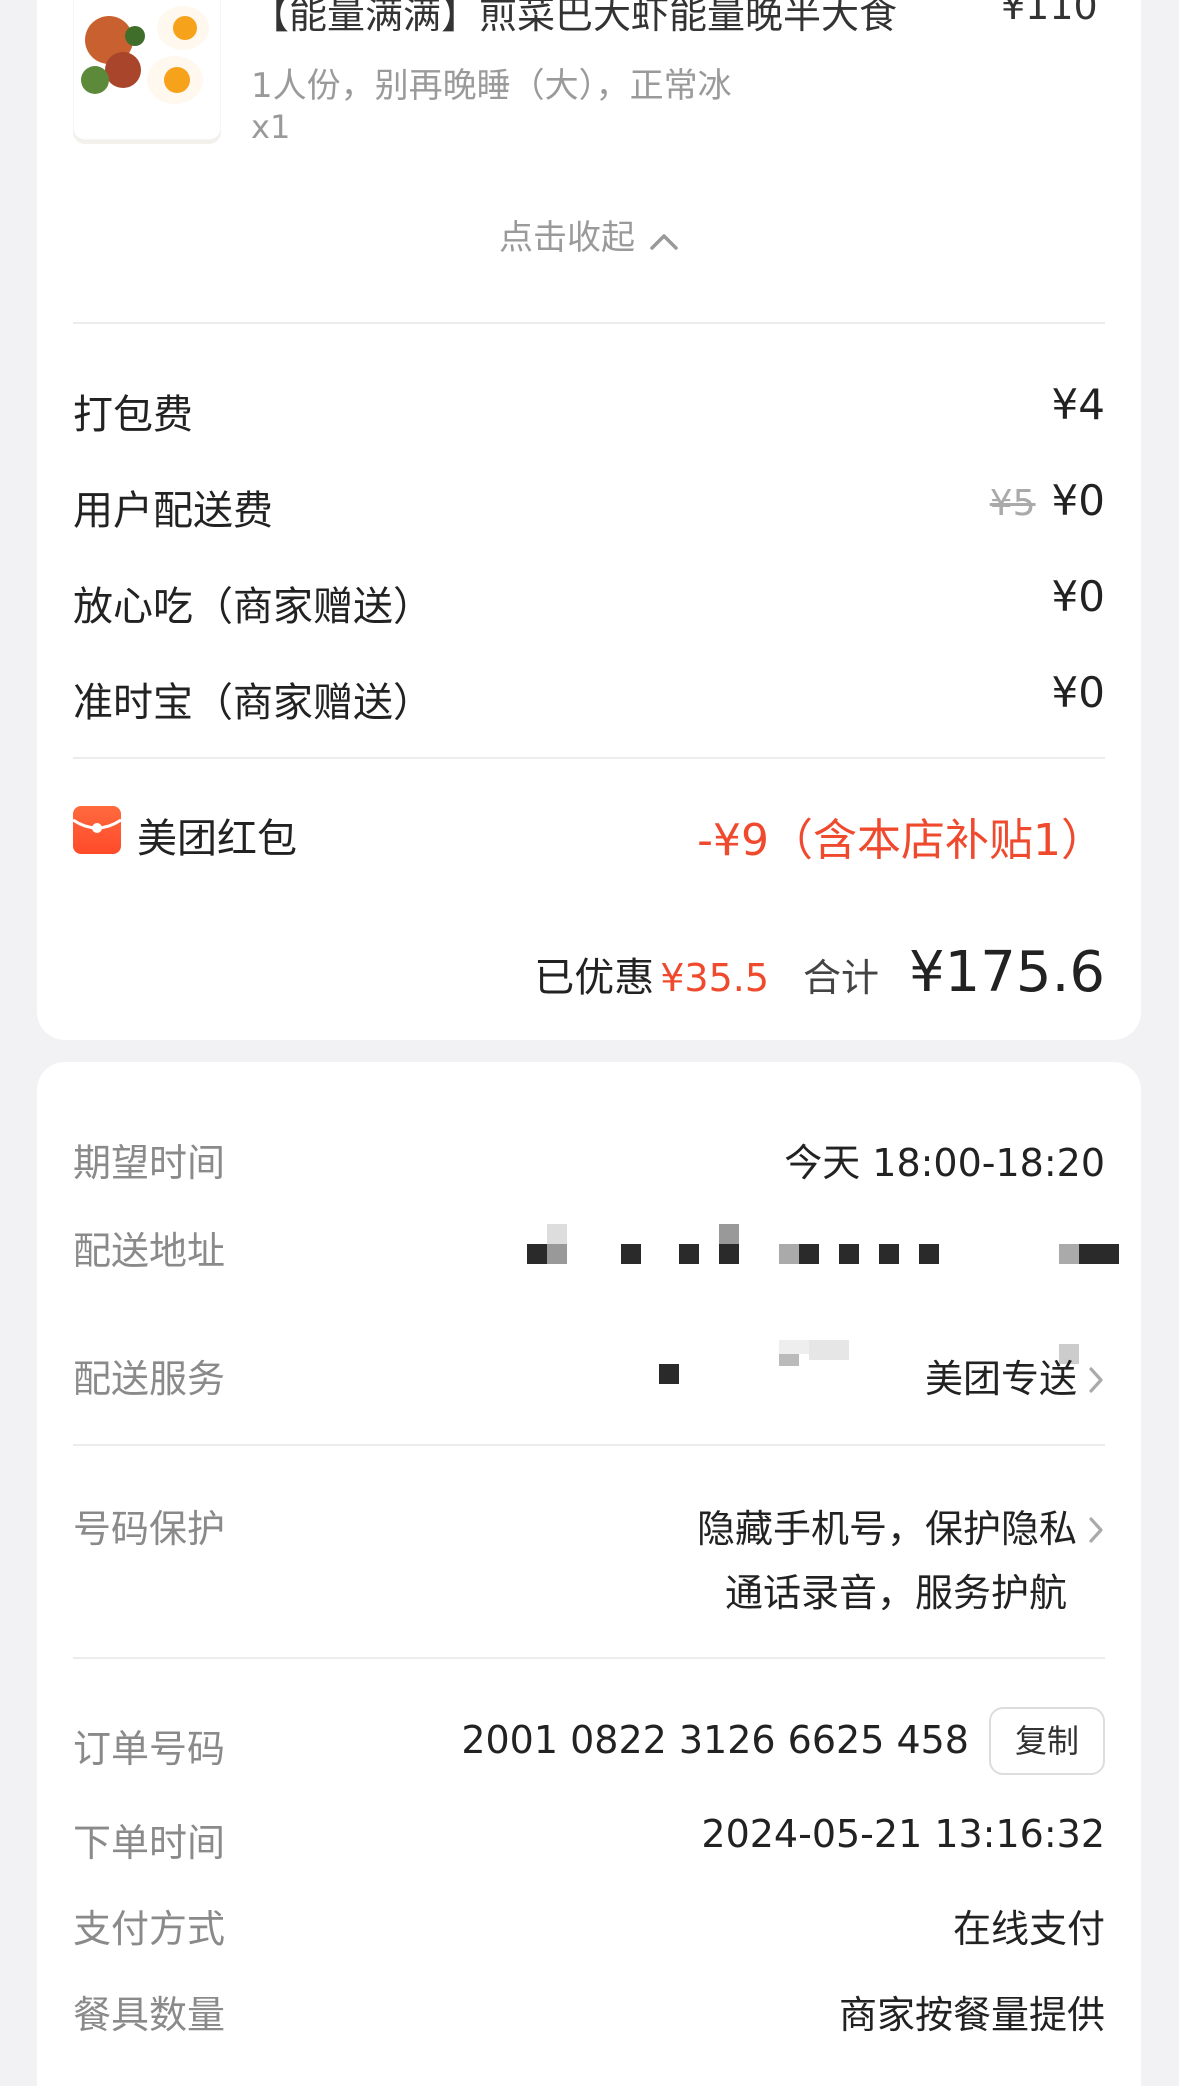  What do you see at coordinates (149, 1251) in the screenshot?
I see `address-label: 配送地址` at bounding box center [149, 1251].